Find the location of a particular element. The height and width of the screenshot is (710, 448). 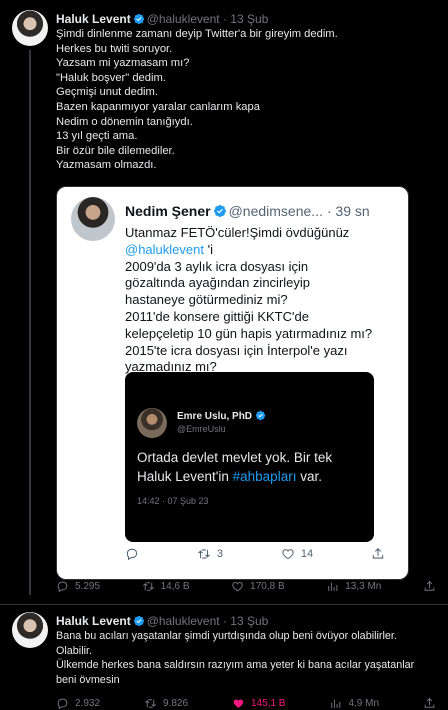

retweet-button: 14,6 B is located at coordinates (166, 586).